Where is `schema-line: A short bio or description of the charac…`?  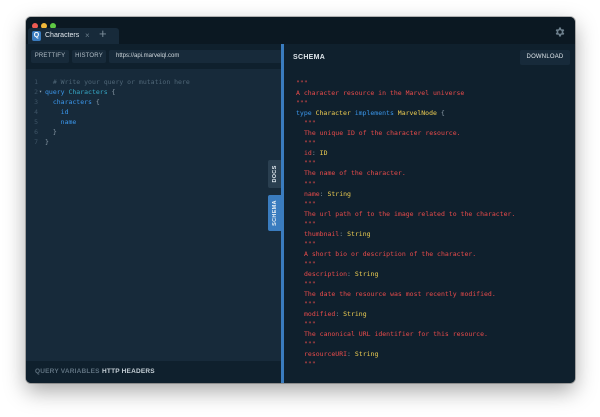 schema-line: A short bio or description of the charac… is located at coordinates (390, 253).